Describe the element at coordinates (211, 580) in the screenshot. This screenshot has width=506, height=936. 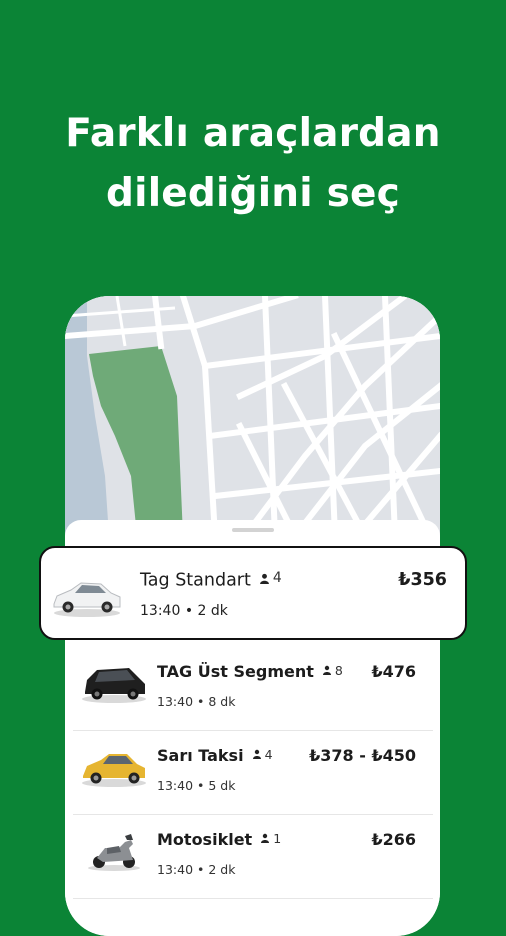
I see `vehicle-name: Tag Standart 4` at that location.